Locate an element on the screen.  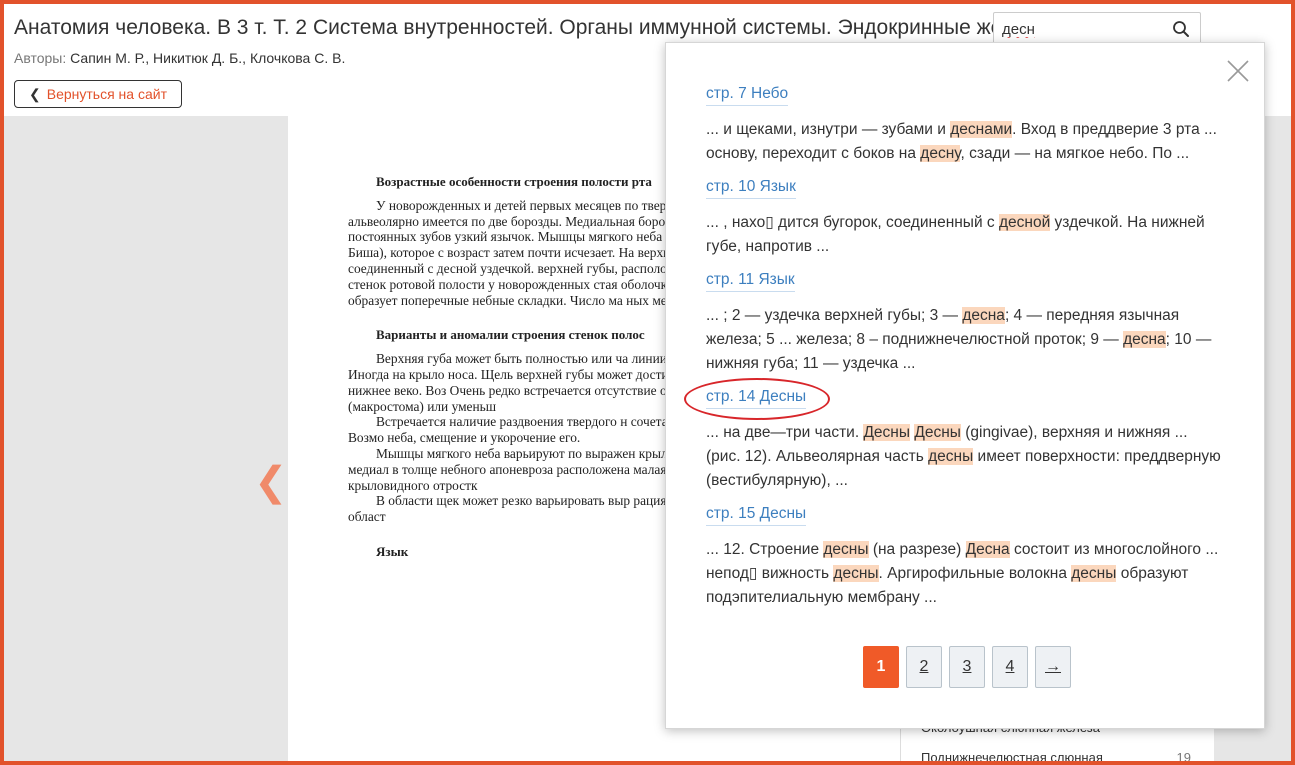
annotation-circle is located at coordinates (757, 399).